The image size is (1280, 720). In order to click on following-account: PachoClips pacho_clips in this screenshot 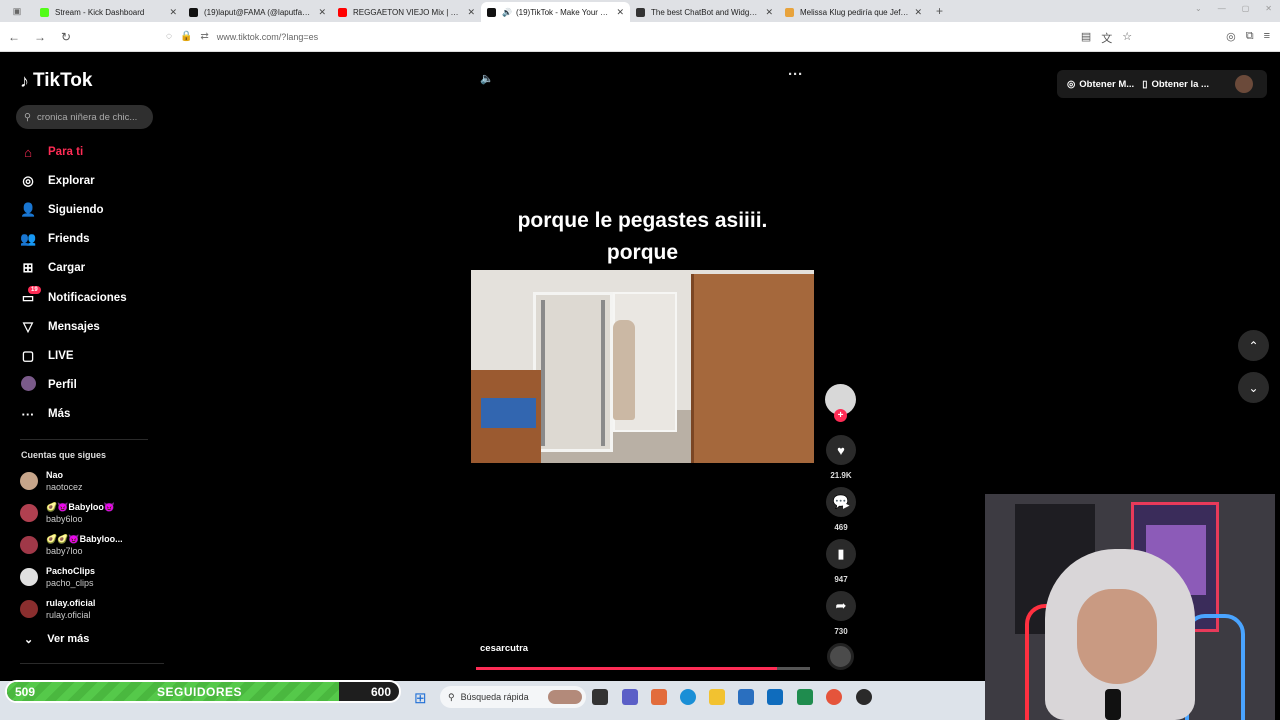, I will do `click(57, 577)`.